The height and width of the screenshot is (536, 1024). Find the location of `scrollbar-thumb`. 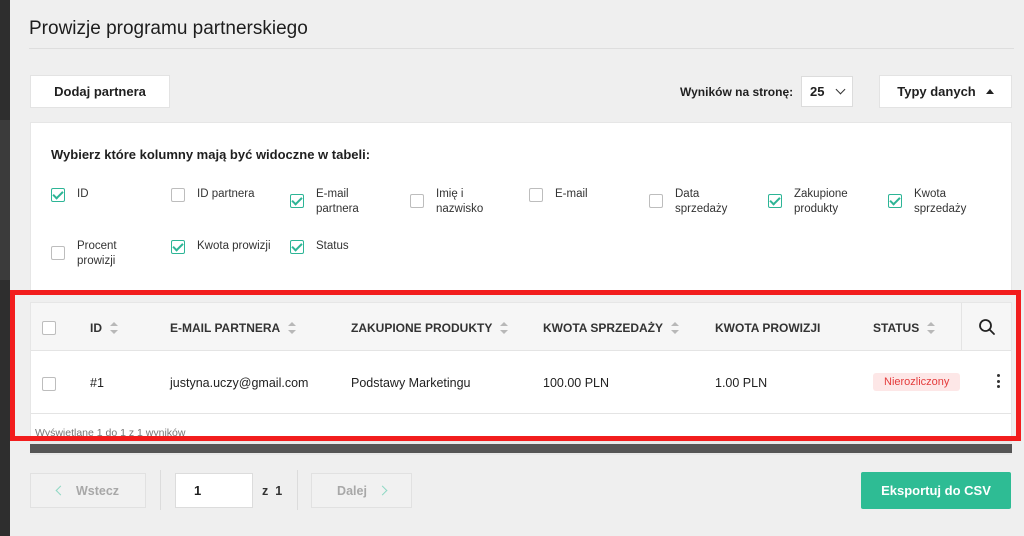

scrollbar-thumb is located at coordinates (521, 448).